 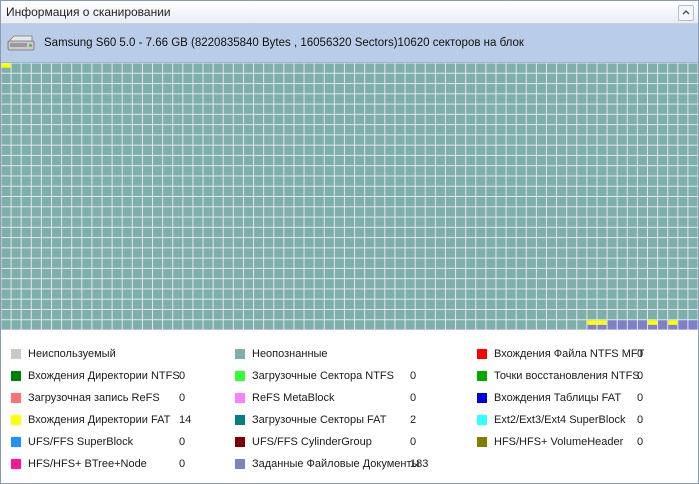 I want to click on legend-swatch, so click(x=16, y=398).